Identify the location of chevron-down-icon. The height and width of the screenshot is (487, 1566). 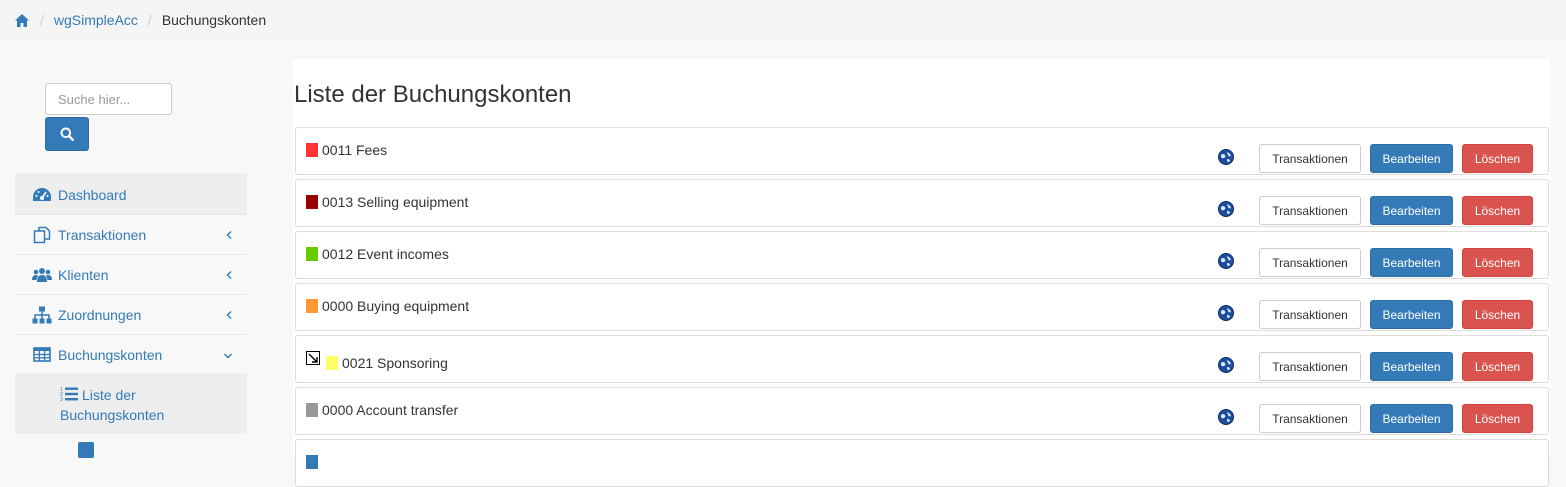
(228, 355).